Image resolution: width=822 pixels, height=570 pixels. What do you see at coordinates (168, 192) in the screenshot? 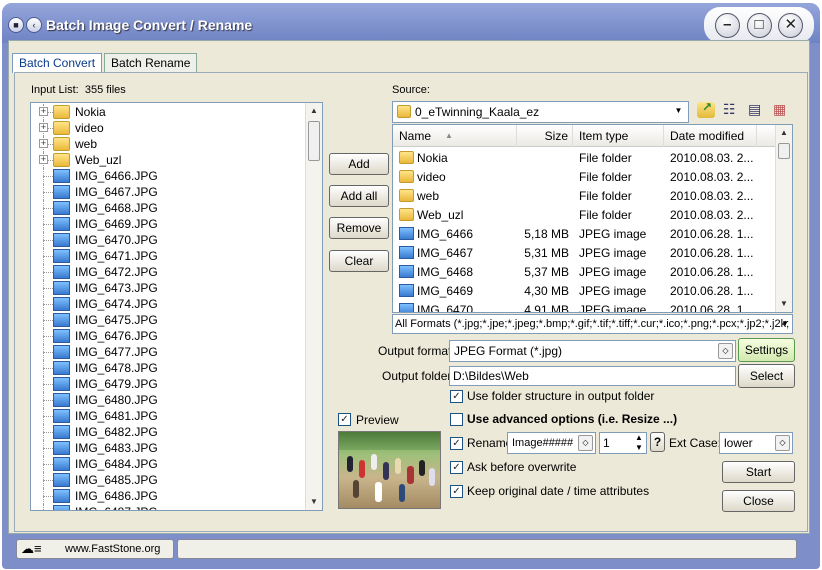
I see `tree-item: IMG_6467.JPG` at bounding box center [168, 192].